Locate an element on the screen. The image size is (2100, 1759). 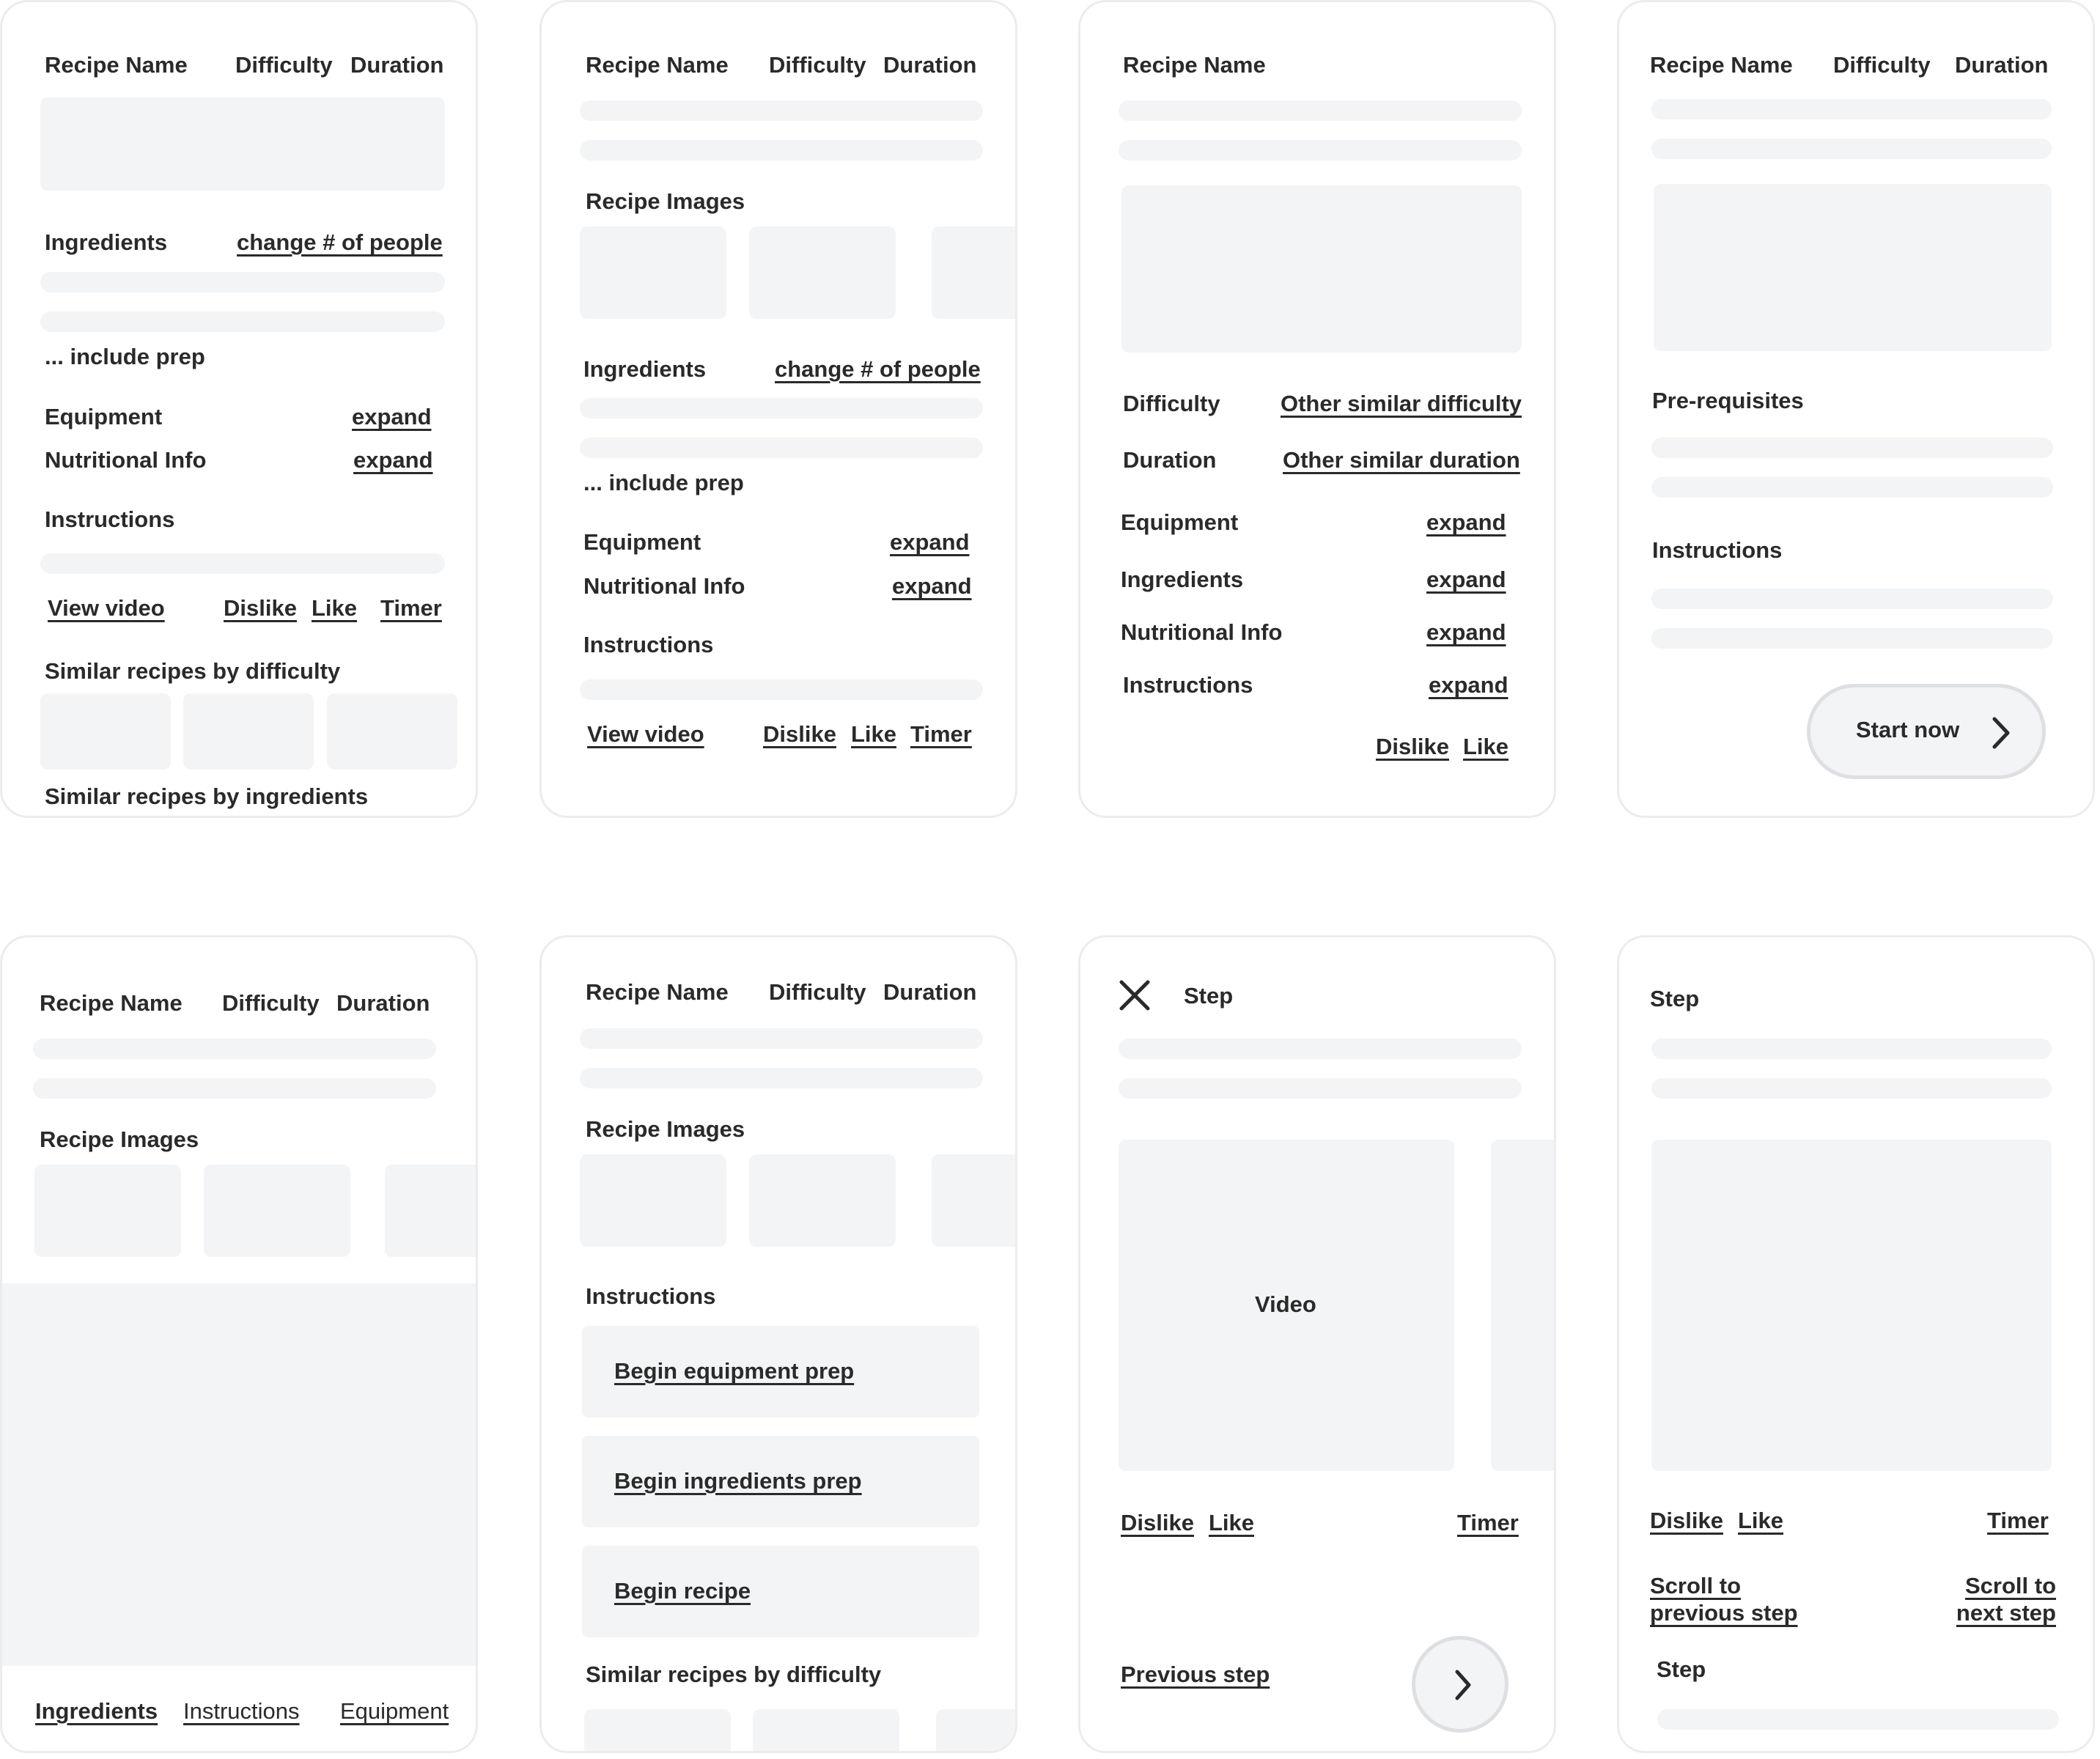
begin-ingredients-prep-label: Begin ingredients prep is located at coordinates (738, 1481).